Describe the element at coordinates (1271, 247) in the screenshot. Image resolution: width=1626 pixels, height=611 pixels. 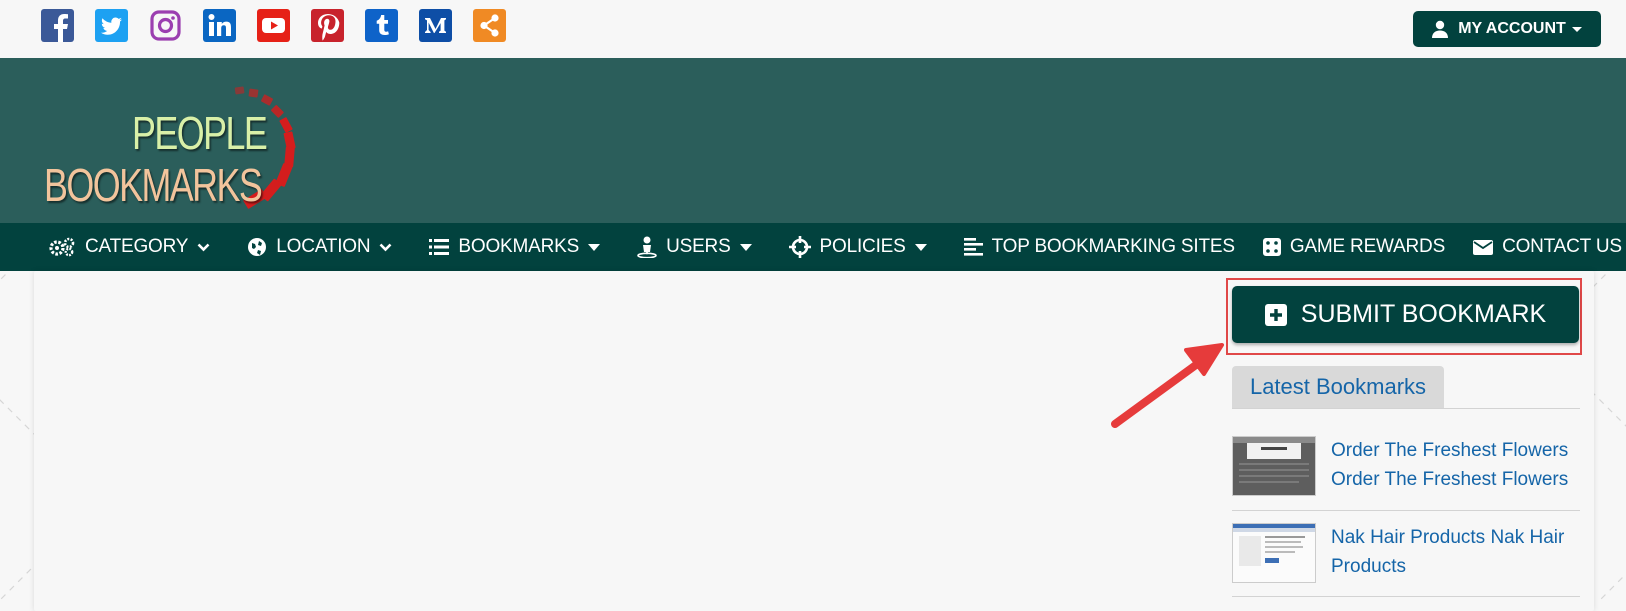
I see `dice-icon` at that location.